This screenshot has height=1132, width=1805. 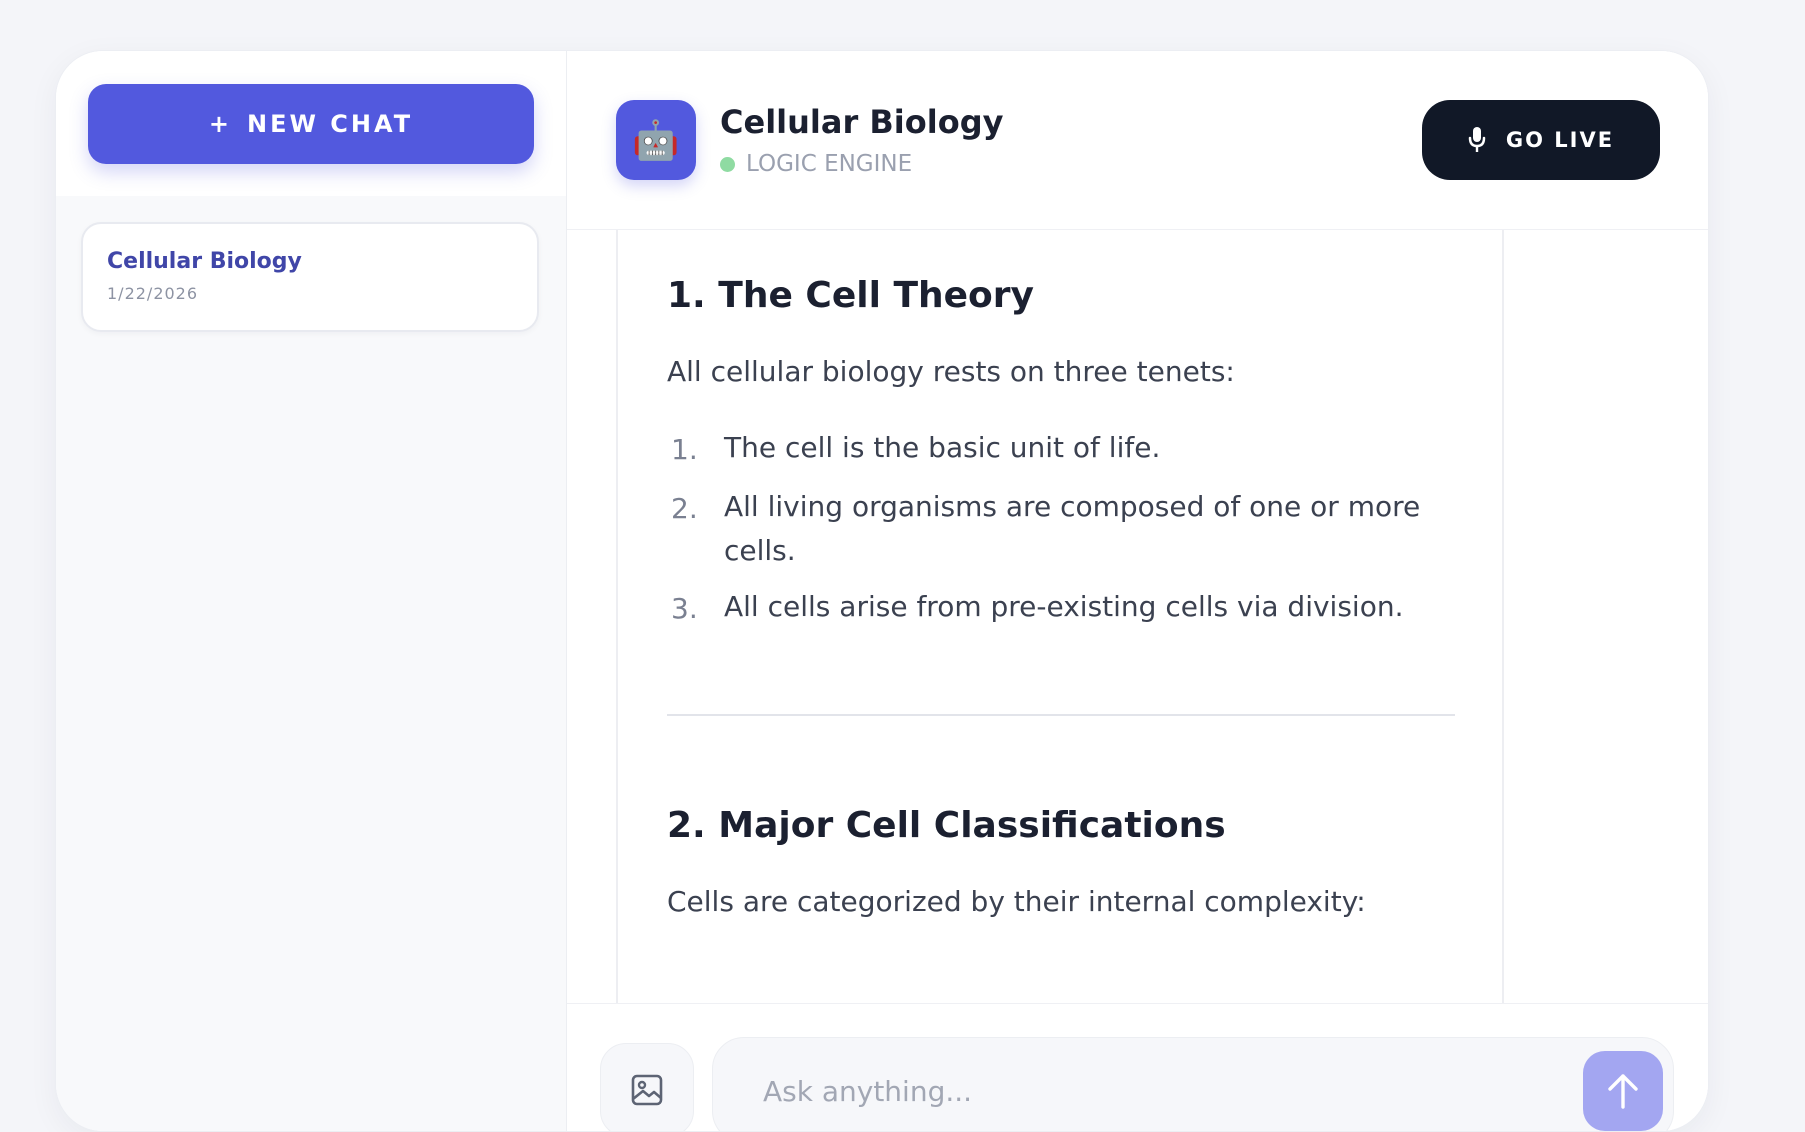 I want to click on section-heading: 1. The Cell Theory, so click(x=850, y=295).